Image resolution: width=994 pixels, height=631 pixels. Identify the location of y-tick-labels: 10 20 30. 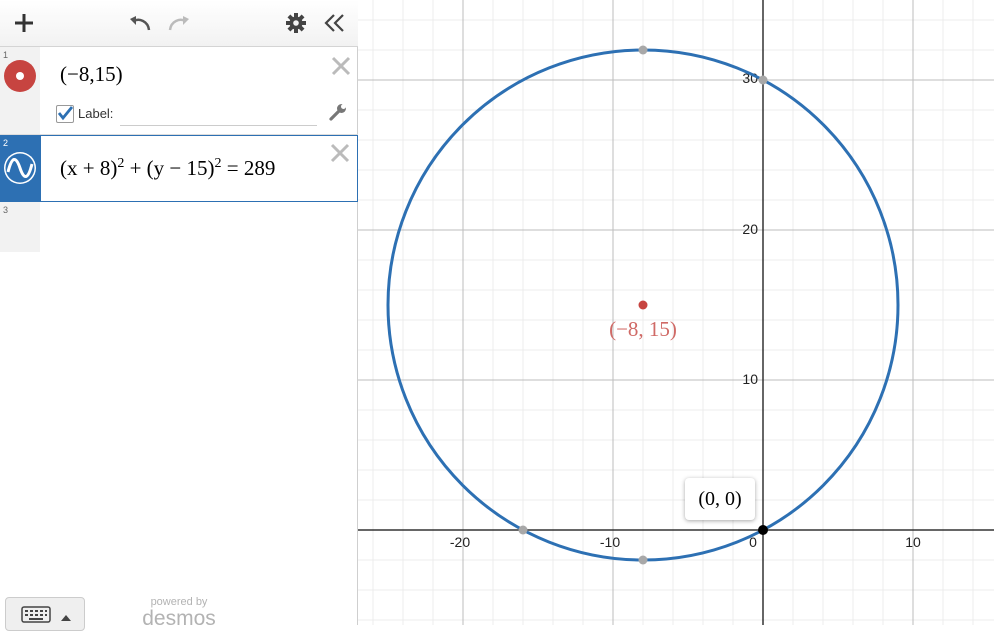
(750, 228).